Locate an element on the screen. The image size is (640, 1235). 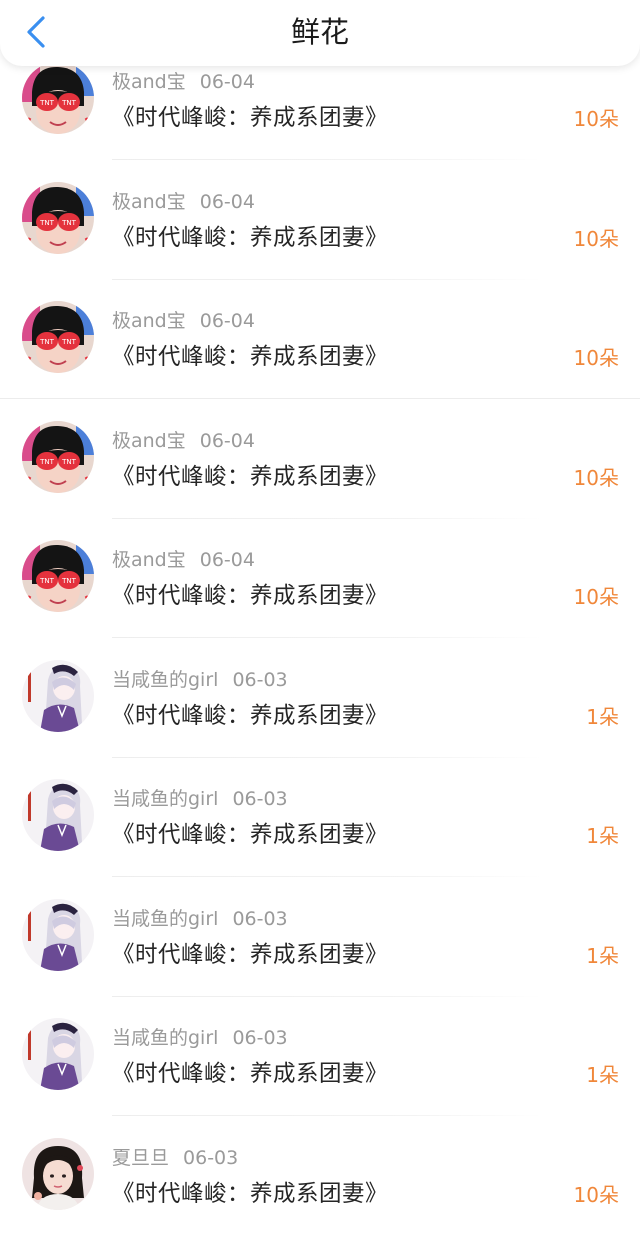
page-title: 鲜花 is located at coordinates (320, 32).